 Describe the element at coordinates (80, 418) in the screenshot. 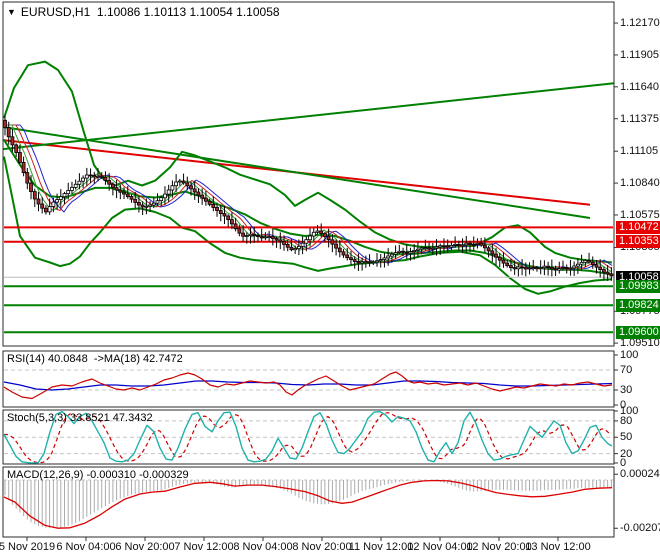

I see `stoch-indicator-label: Stoch(5,3,3) 33.8521 47.3432` at that location.